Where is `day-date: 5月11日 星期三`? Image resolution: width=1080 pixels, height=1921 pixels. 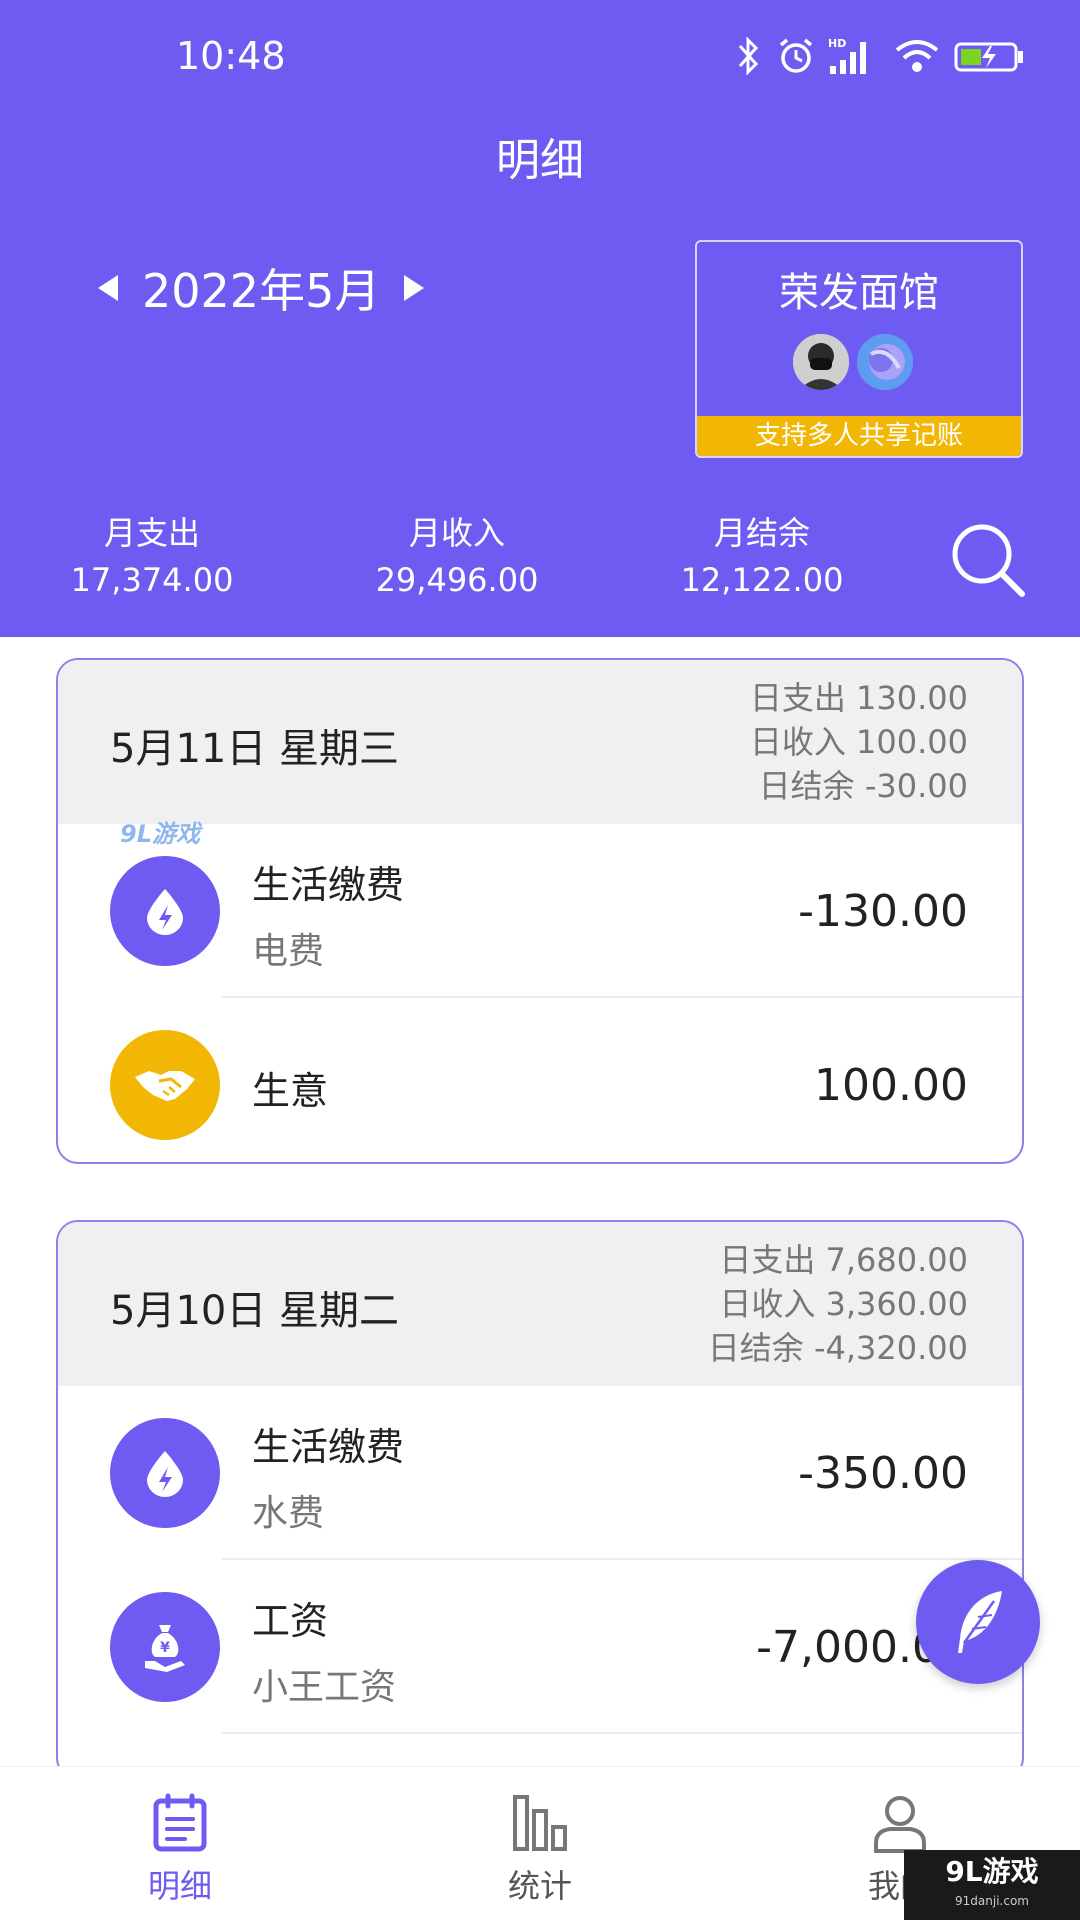
day-date: 5月11日 星期三 is located at coordinates (255, 749).